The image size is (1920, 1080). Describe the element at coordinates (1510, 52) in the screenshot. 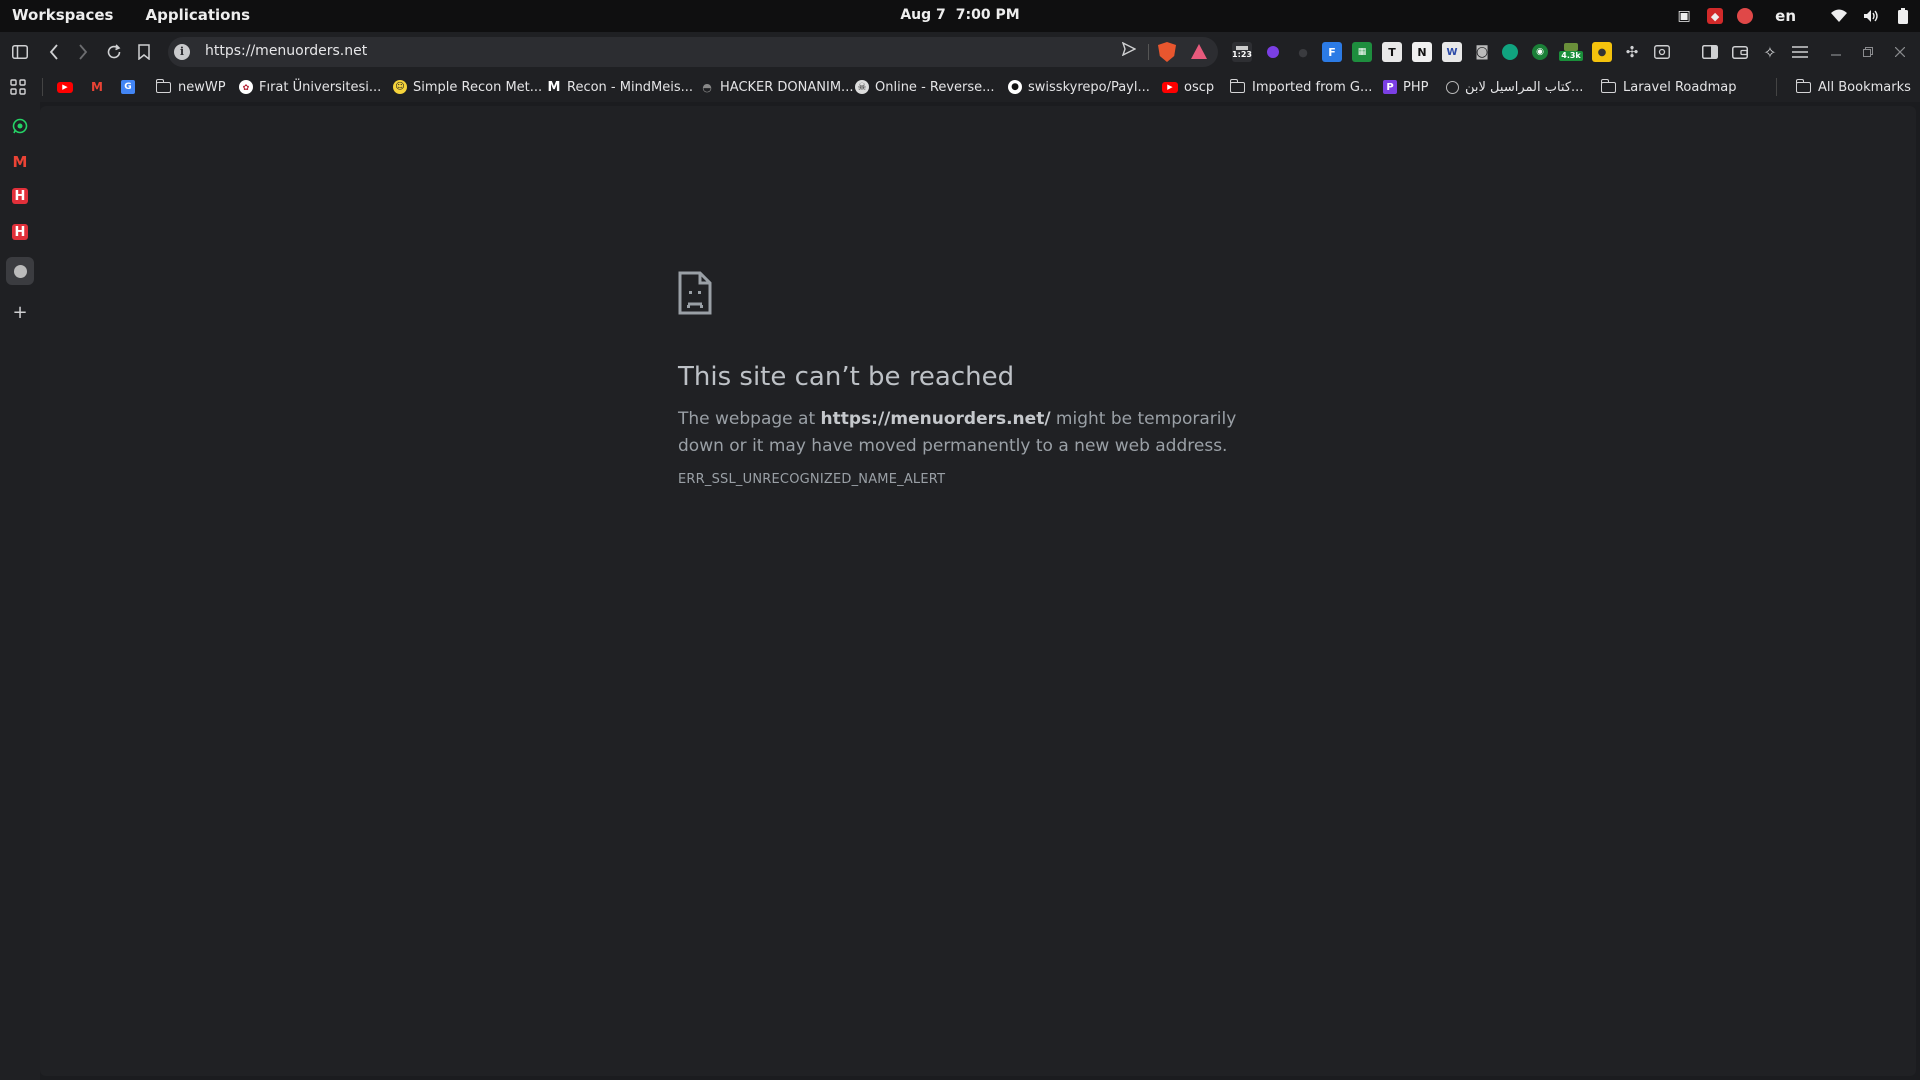

I see `chatgpt-extension-icon` at that location.